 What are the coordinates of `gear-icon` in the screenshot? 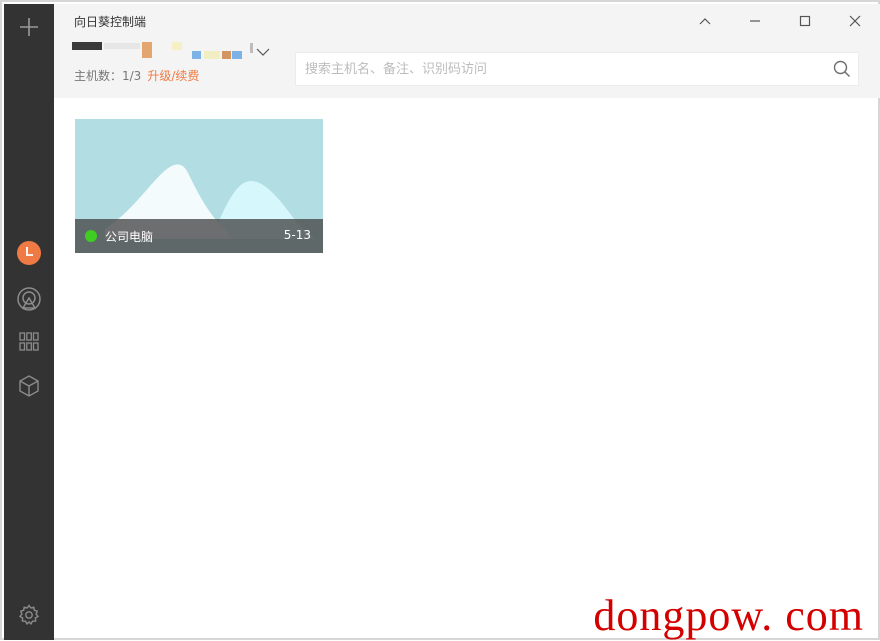 It's located at (29, 615).